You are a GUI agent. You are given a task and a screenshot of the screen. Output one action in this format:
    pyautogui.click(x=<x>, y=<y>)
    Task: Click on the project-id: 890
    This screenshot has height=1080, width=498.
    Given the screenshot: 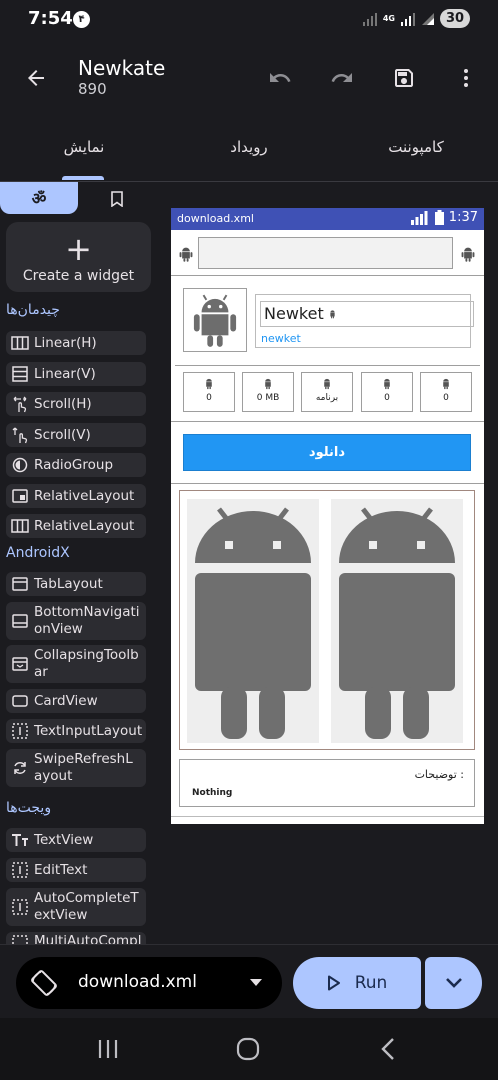 What is the action you would take?
    pyautogui.click(x=92, y=89)
    